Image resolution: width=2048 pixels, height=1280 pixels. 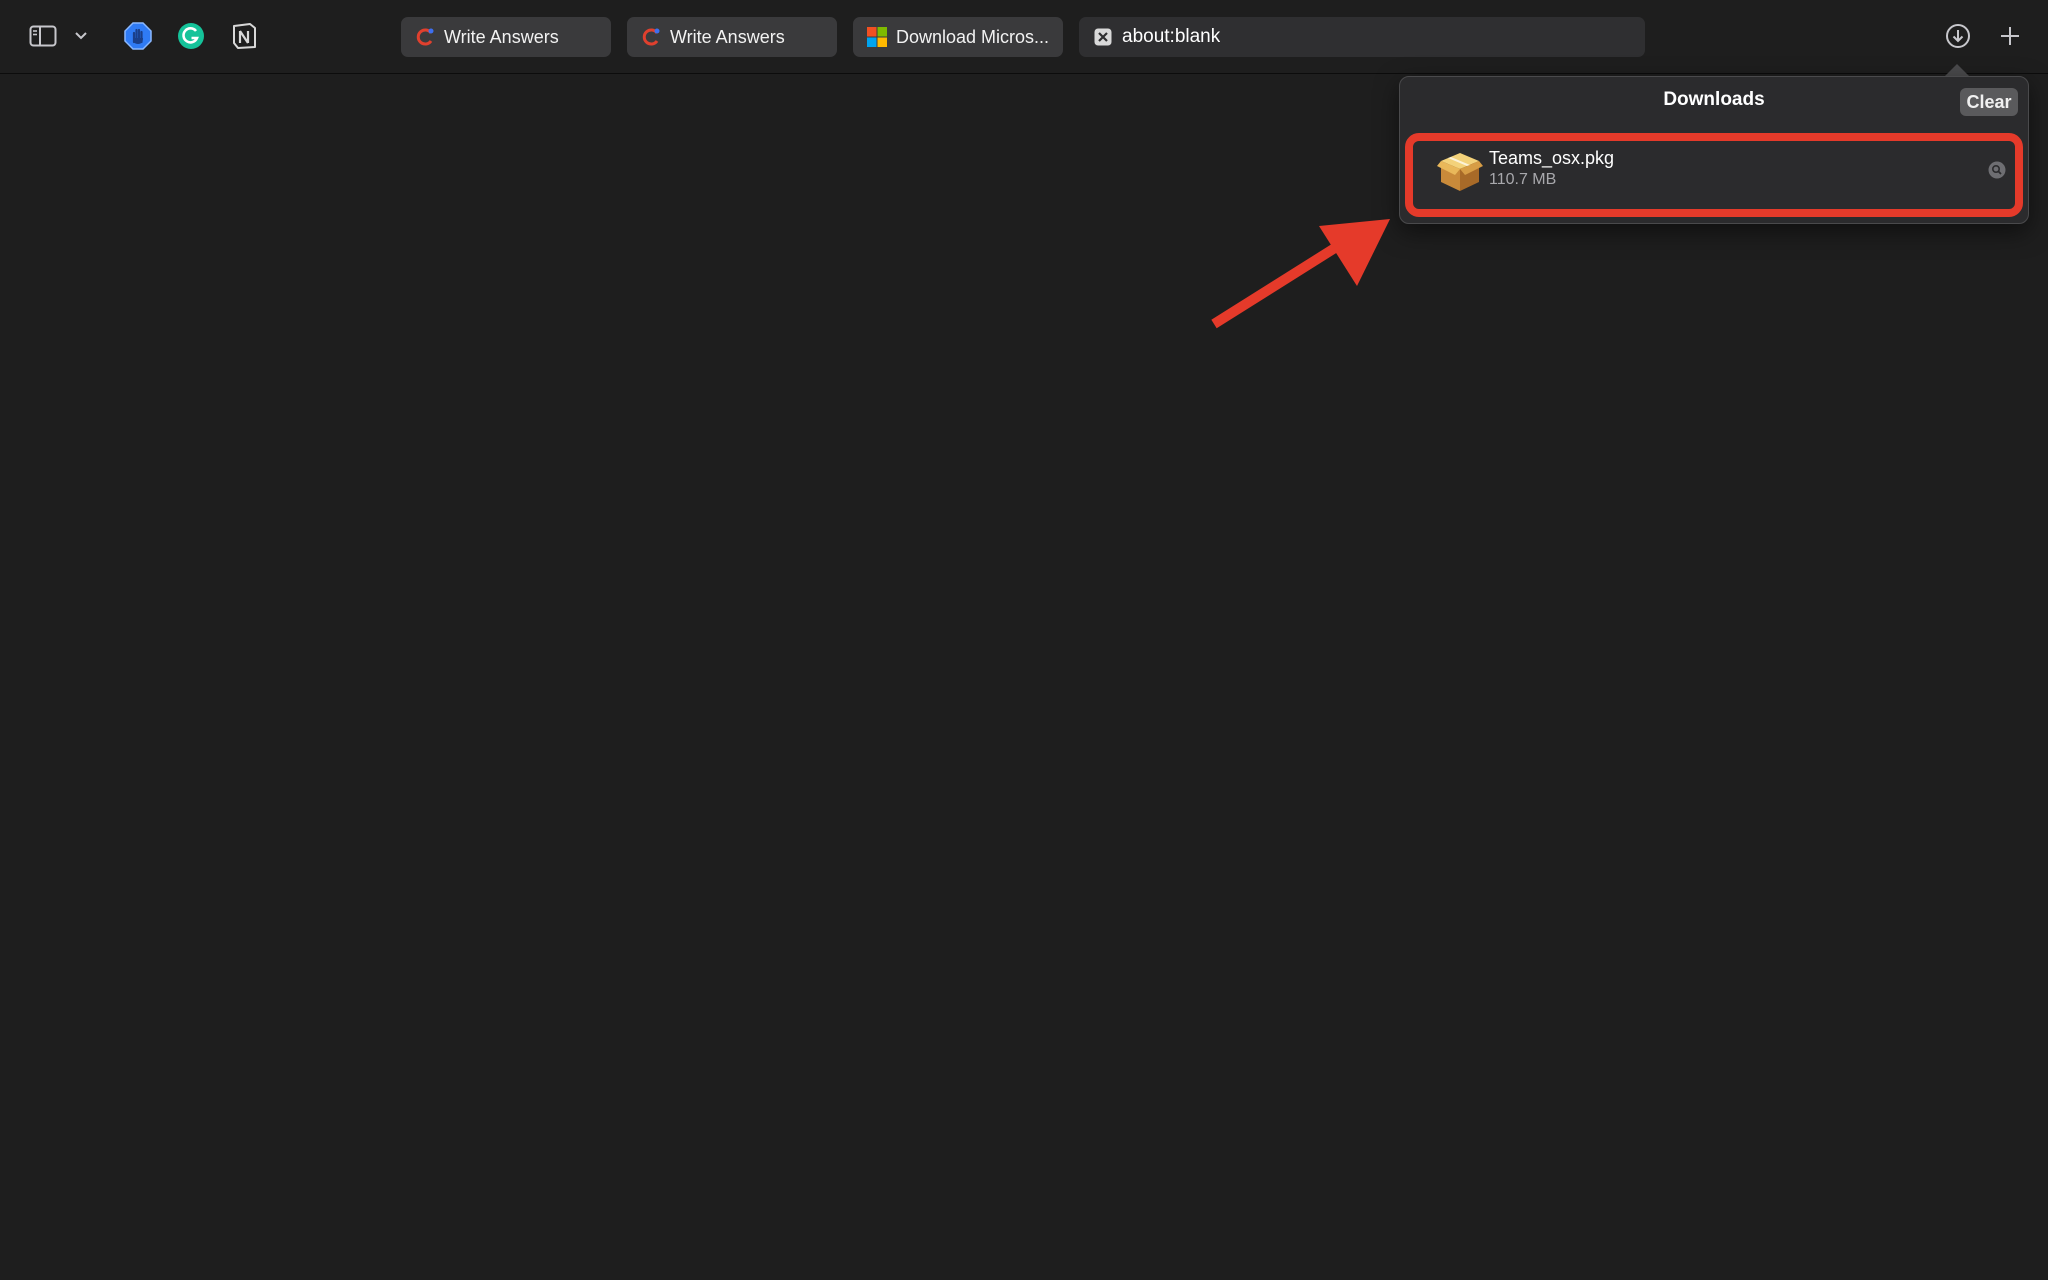 What do you see at coordinates (1460, 171) in the screenshot?
I see `package-icon` at bounding box center [1460, 171].